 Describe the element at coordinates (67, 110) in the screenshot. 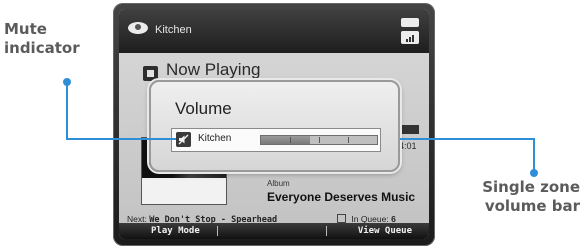

I see `mute-leader-vertical` at that location.